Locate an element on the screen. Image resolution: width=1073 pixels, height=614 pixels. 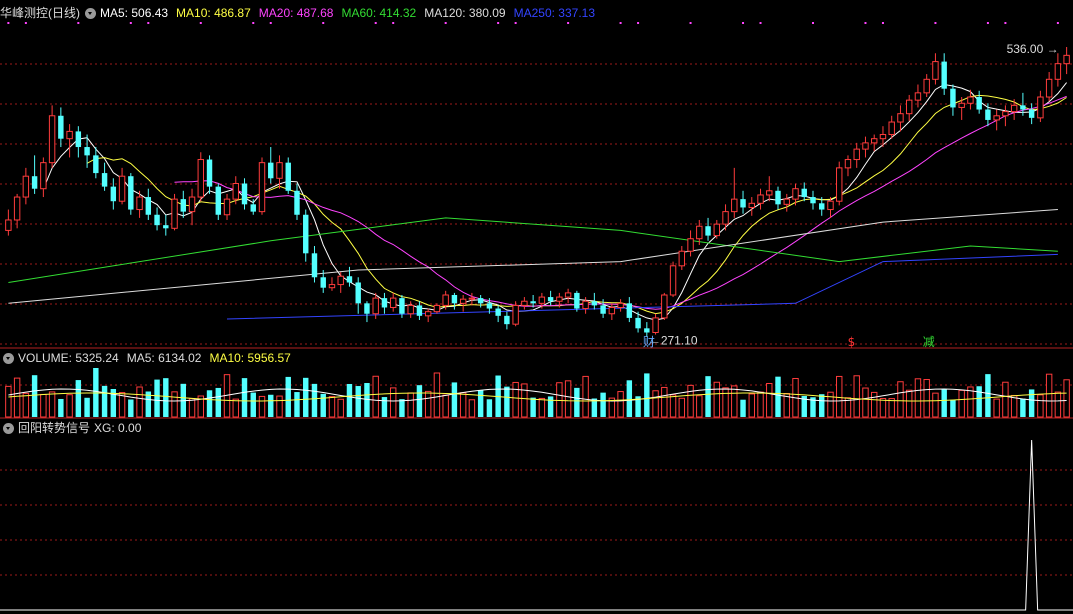
event-marker: 减 is located at coordinates (929, 342).